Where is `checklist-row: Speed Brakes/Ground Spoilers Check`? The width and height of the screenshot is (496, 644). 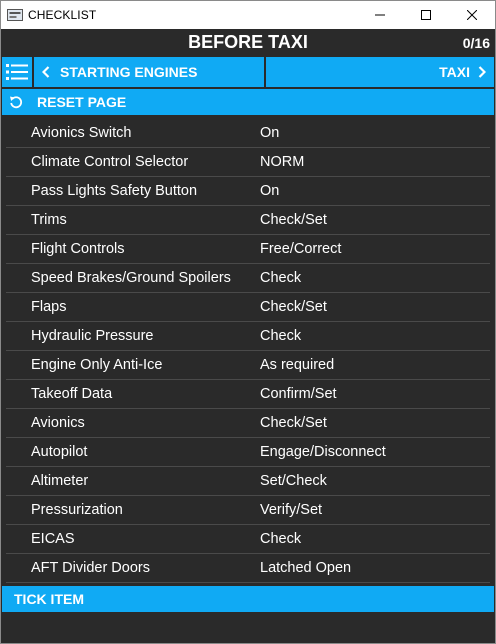
checklist-row: Speed Brakes/Ground Spoilers Check is located at coordinates (248, 278).